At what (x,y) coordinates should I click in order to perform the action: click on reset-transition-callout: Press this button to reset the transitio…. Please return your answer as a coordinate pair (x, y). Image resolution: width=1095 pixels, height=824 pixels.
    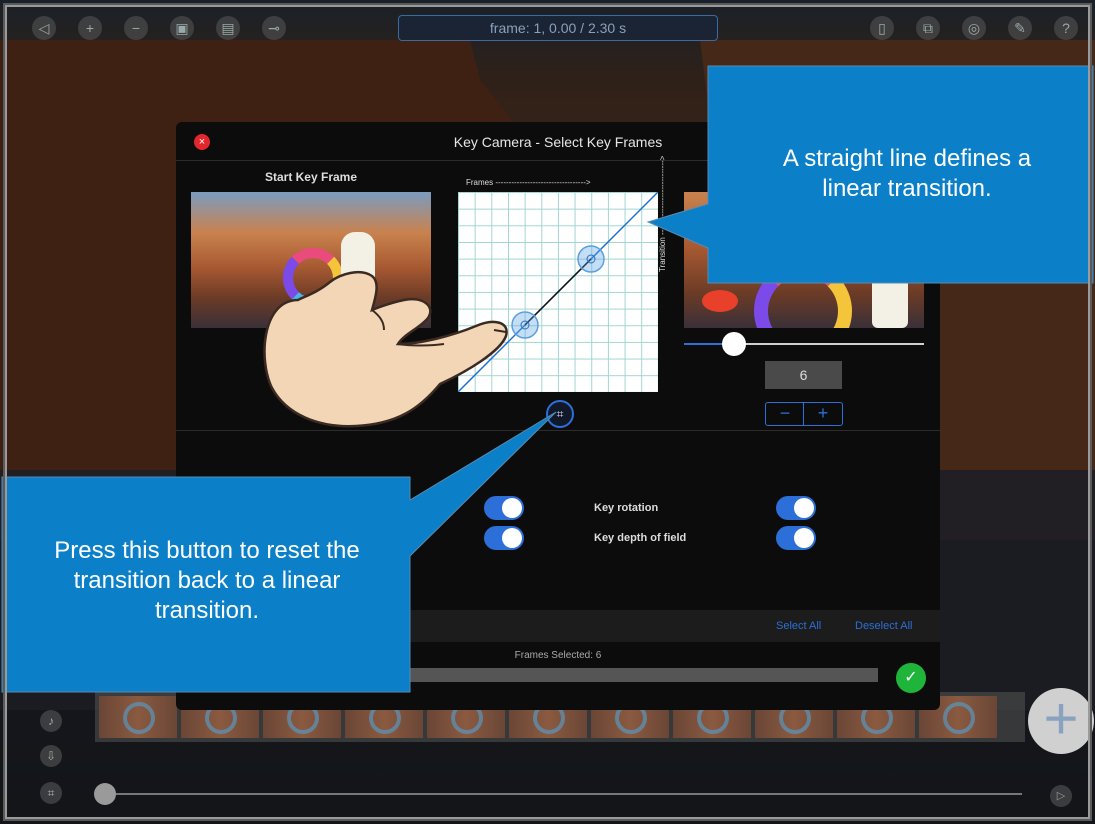
    Looking at the image, I should click on (207, 580).